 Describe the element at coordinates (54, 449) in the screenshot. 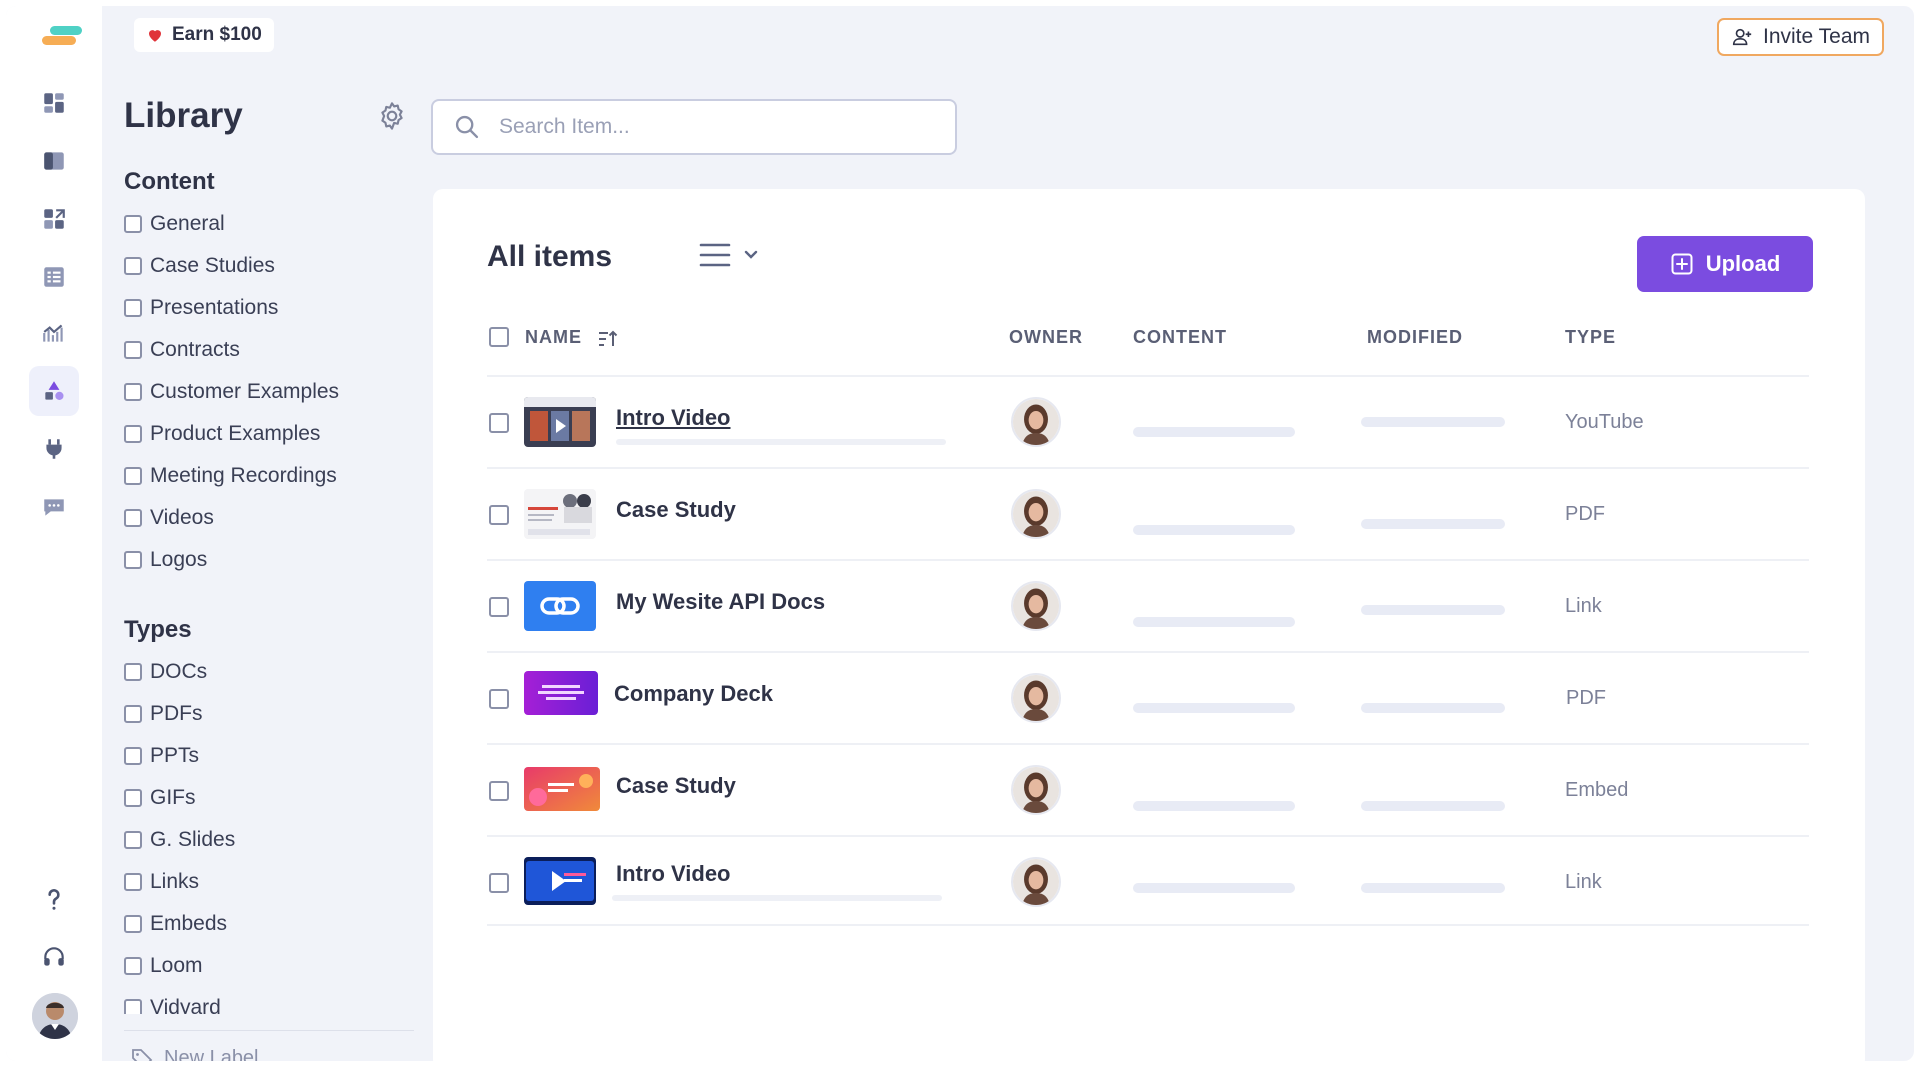

I see `plug-icon` at that location.